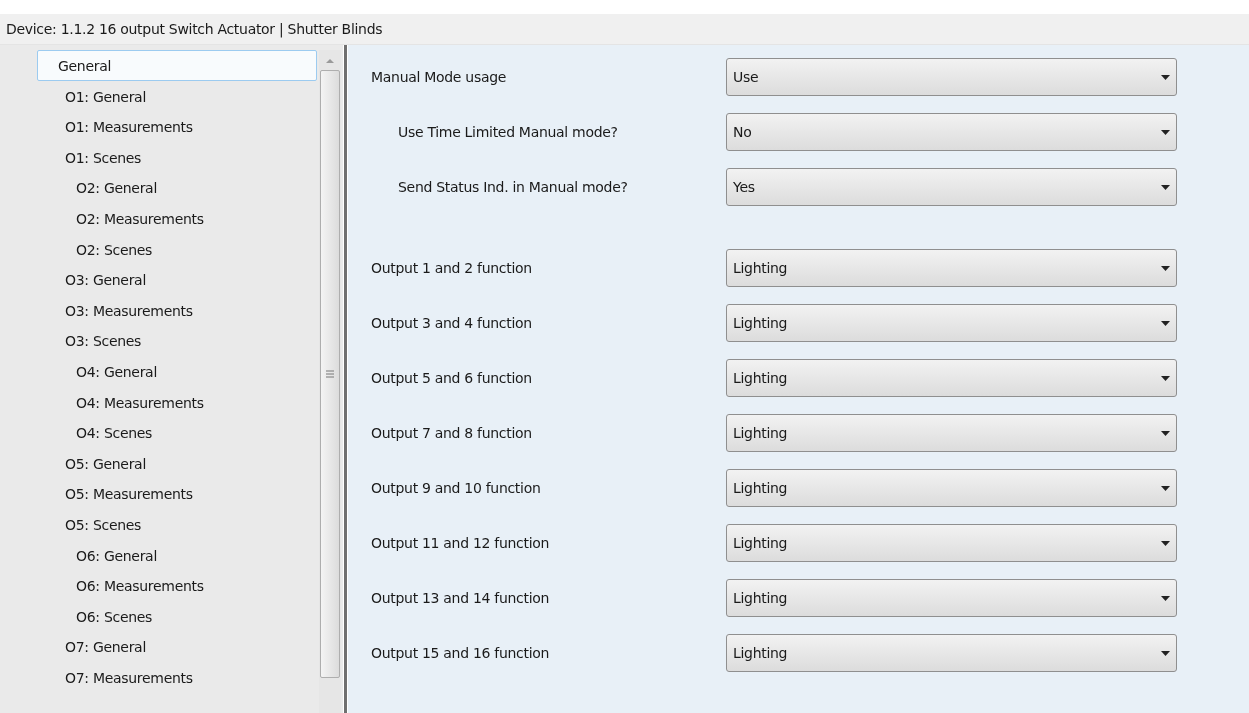 The width and height of the screenshot is (1249, 713). What do you see at coordinates (461, 598) in the screenshot?
I see `setting-label: Output 13 and 14 function` at bounding box center [461, 598].